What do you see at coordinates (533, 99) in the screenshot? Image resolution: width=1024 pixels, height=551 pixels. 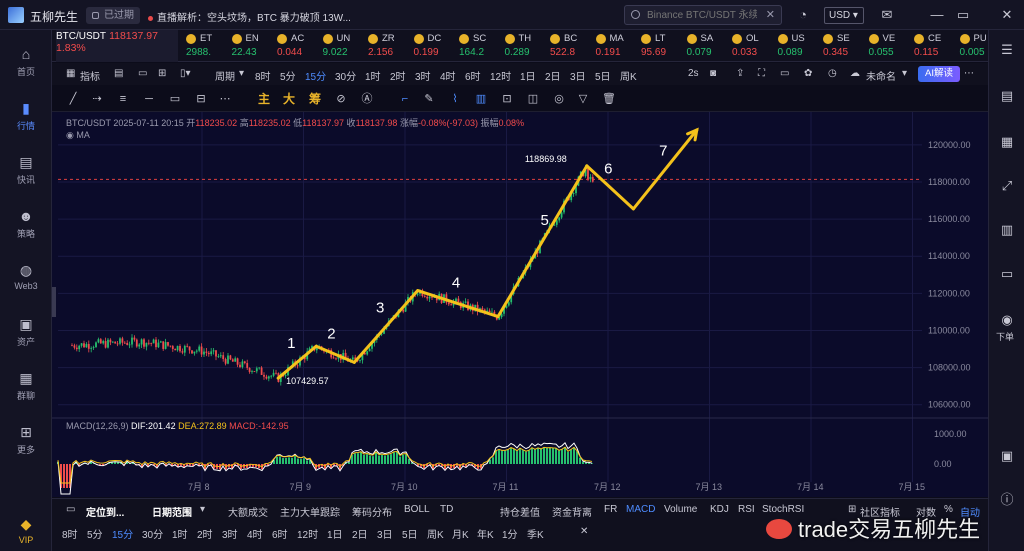 I see `hide-tool-icon: ◫` at bounding box center [533, 99].